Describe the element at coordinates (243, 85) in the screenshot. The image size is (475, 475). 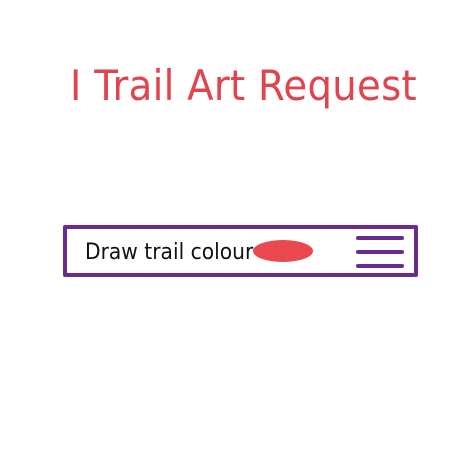
I see `page-title: I Trail Art Request` at that location.